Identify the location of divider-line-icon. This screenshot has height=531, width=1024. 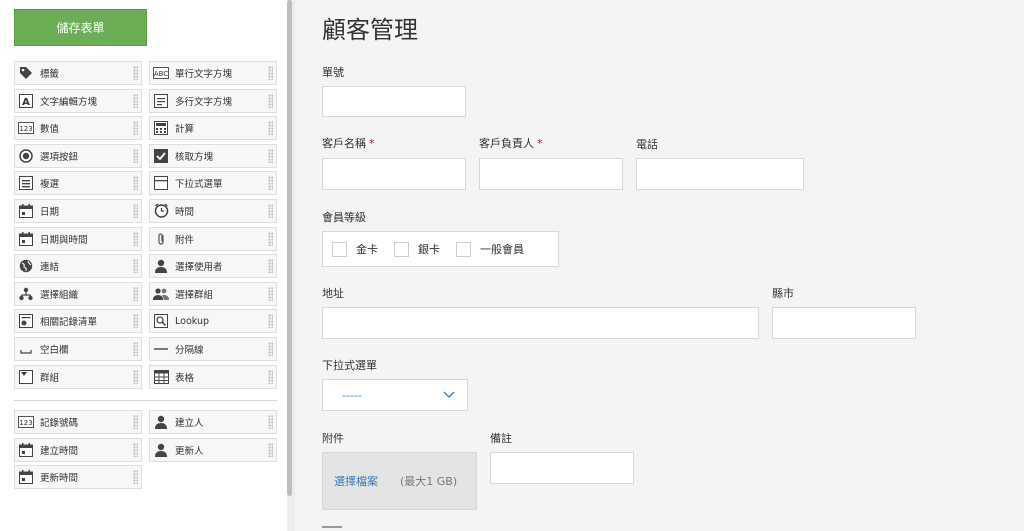
(161, 349).